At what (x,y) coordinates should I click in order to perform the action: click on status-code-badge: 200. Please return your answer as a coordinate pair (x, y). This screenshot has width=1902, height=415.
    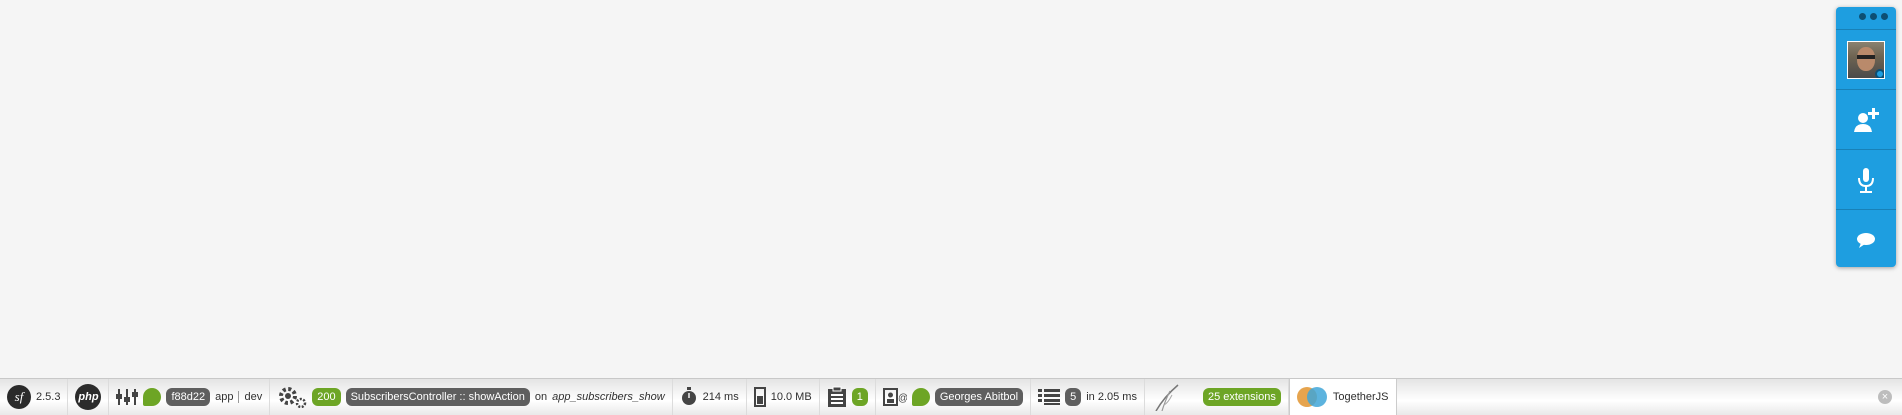
    Looking at the image, I should click on (326, 397).